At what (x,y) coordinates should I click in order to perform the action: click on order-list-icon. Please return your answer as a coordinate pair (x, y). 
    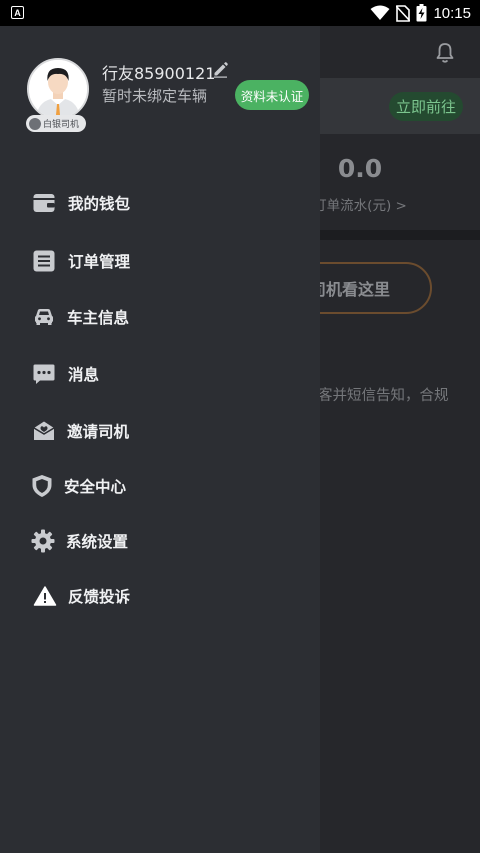
    Looking at the image, I should click on (44, 261).